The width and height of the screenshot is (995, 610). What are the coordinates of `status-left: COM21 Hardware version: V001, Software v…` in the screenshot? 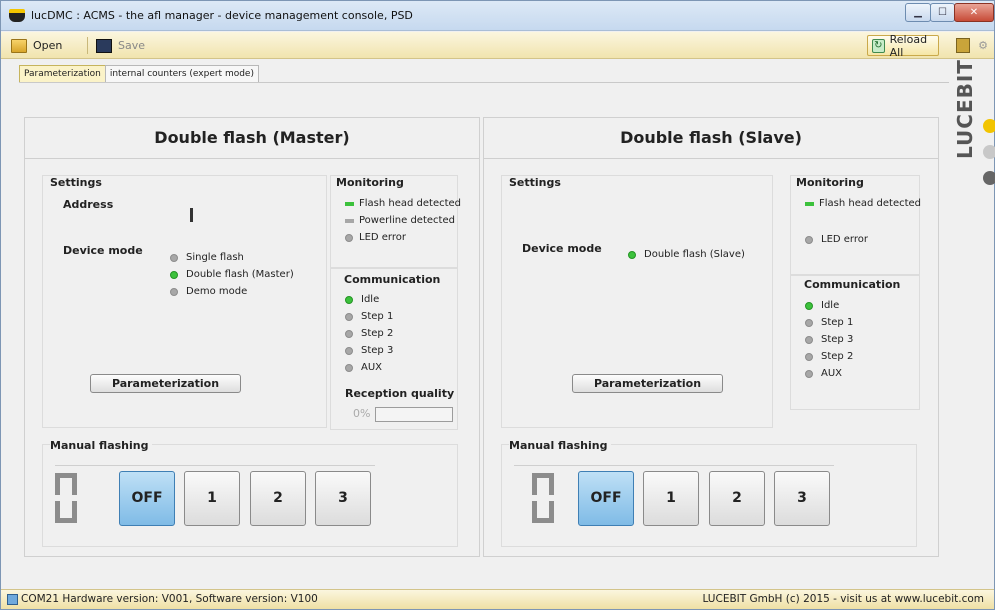 It's located at (162, 599).